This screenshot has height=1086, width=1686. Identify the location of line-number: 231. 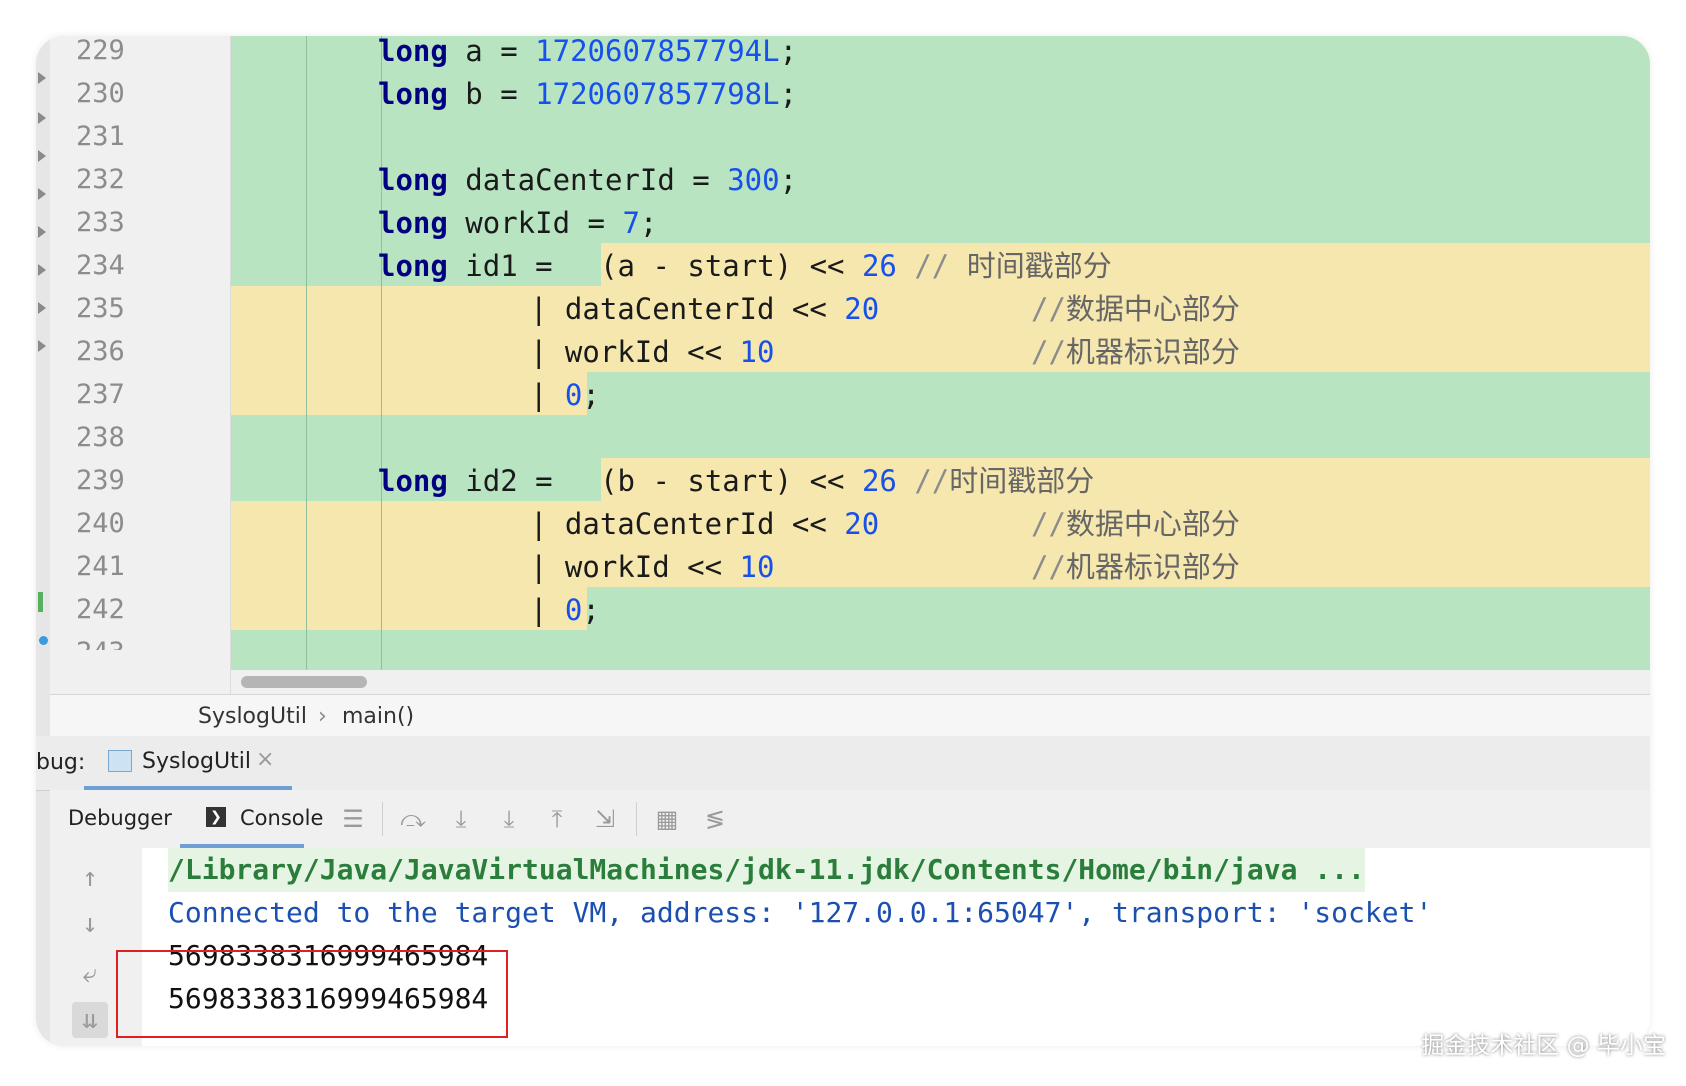
(100, 136).